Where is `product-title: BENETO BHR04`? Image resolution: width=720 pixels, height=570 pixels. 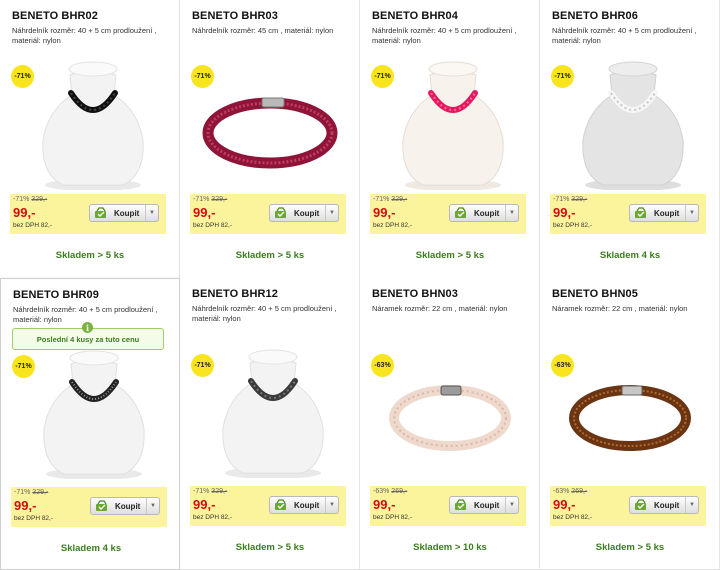
product-title: BENETO BHR04 is located at coordinates (415, 16).